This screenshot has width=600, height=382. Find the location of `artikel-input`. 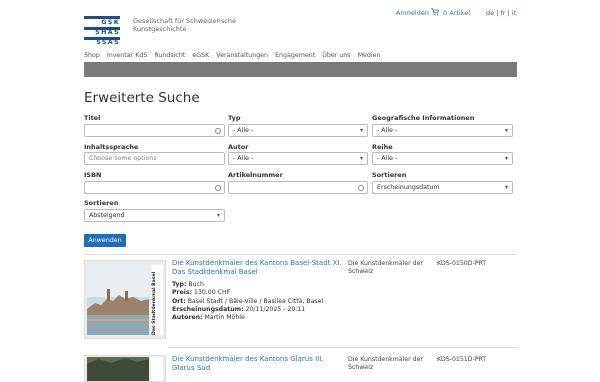

artikel-input is located at coordinates (298, 187).